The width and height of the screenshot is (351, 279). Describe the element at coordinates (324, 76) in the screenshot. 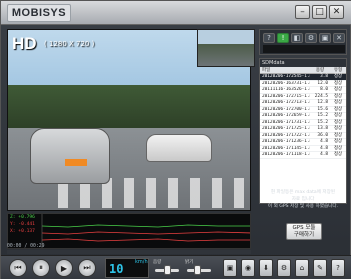

I see `file-cell-size: 3.8` at that location.